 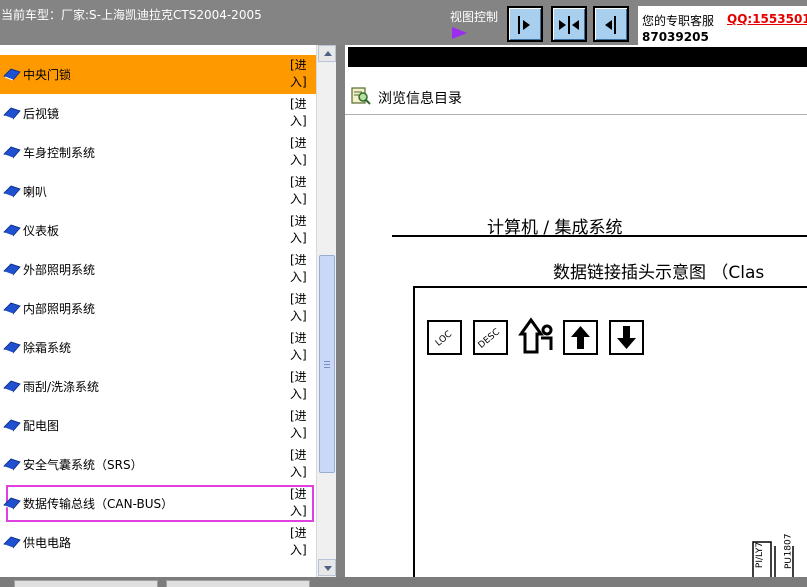 I want to click on support-qq-link: QQ:15535013, so click(x=767, y=19).